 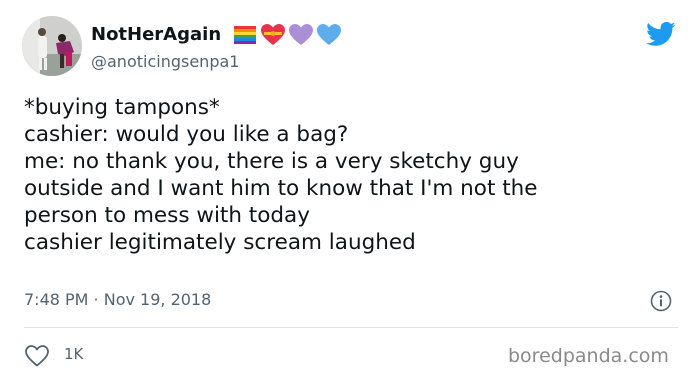 What do you see at coordinates (661, 301) in the screenshot?
I see `info-icon` at bounding box center [661, 301].